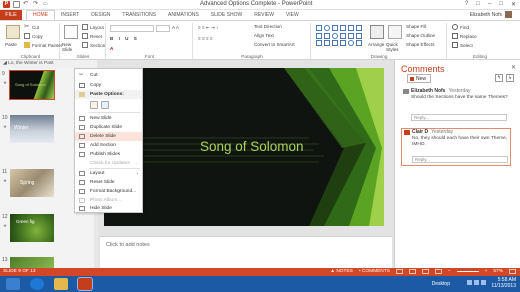 The width and height of the screenshot is (520, 292). What do you see at coordinates (416, 26) in the screenshot?
I see `shape-fill-button: Shape Fill` at bounding box center [416, 26].